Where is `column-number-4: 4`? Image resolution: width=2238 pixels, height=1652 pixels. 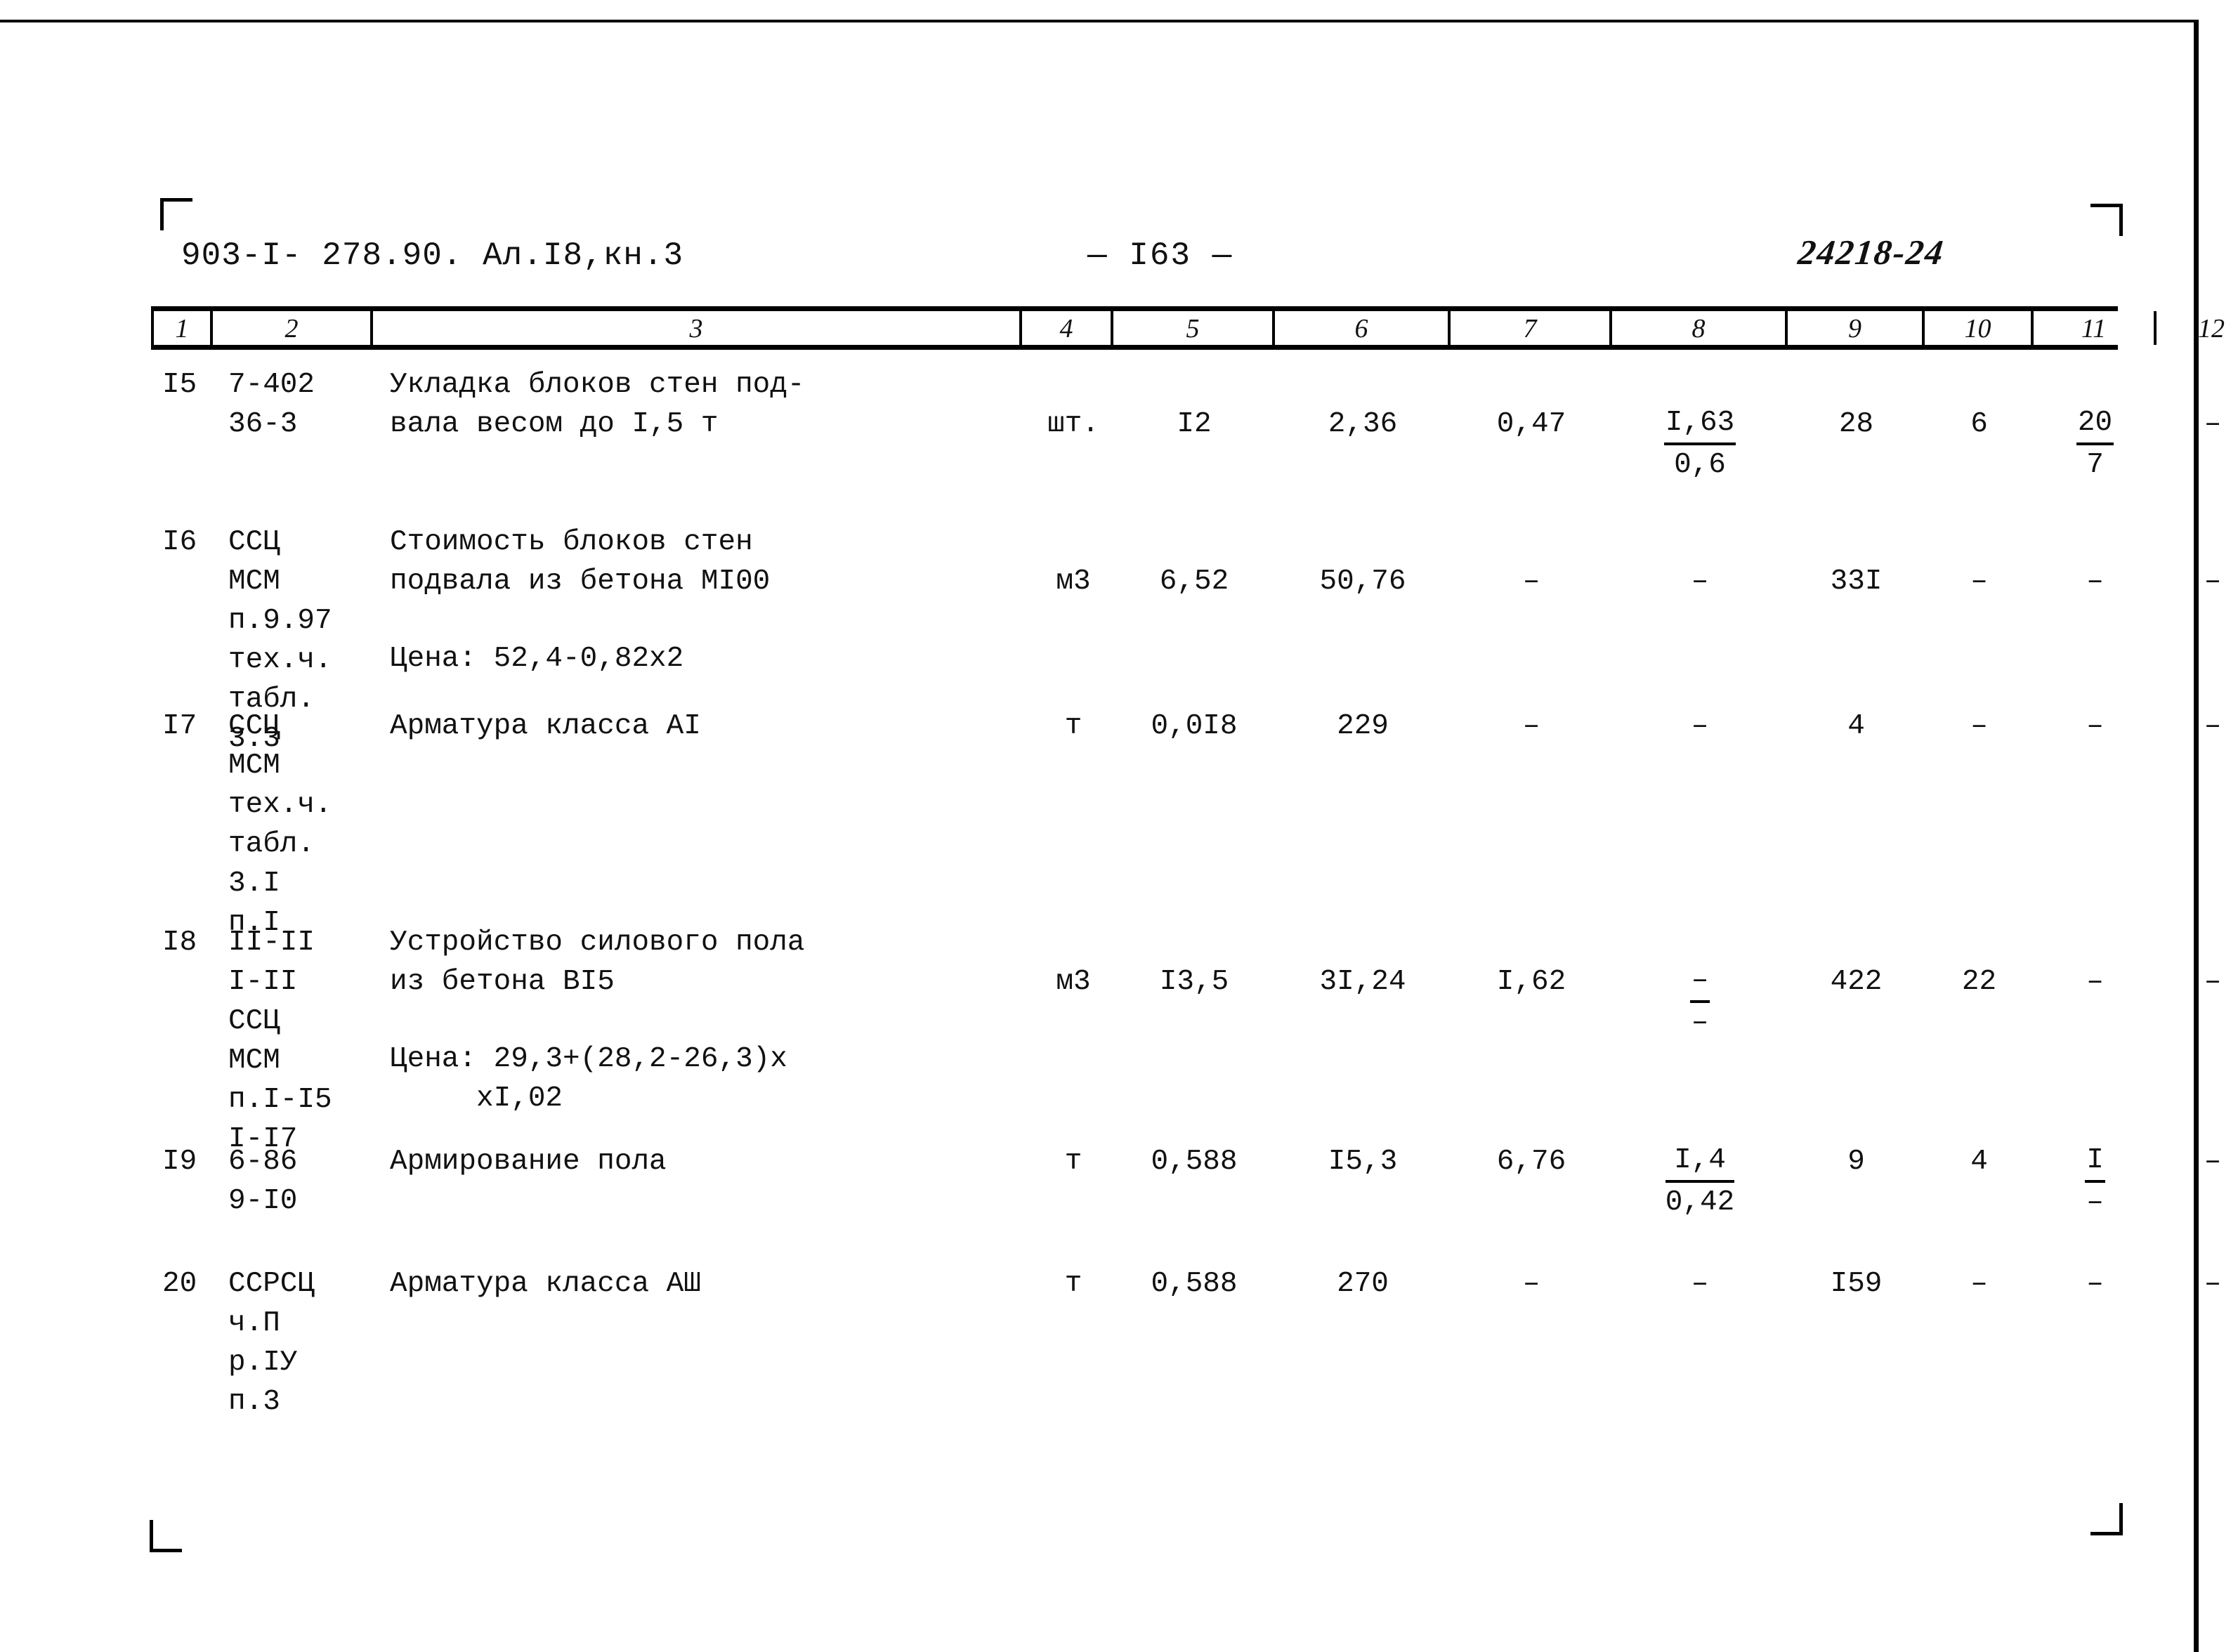 column-number-4: 4 is located at coordinates (1067, 328).